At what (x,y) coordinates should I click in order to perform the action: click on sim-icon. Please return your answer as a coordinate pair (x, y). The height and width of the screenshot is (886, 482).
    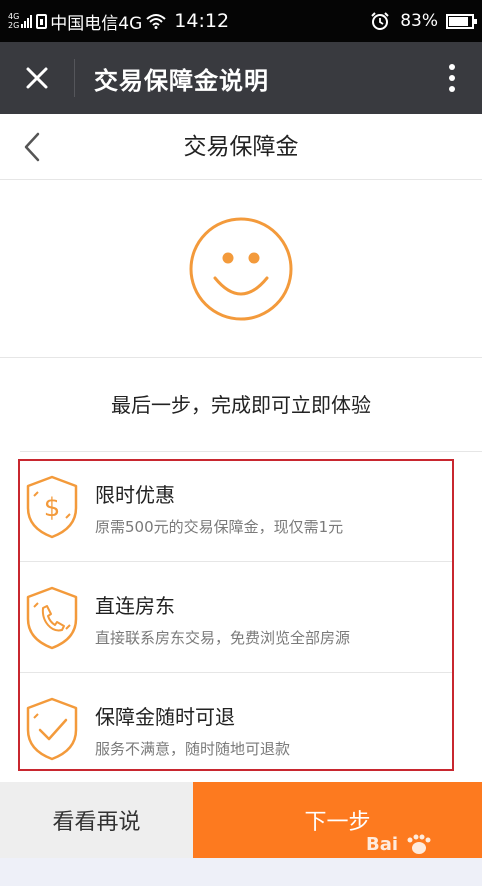
    Looking at the image, I should click on (42, 21).